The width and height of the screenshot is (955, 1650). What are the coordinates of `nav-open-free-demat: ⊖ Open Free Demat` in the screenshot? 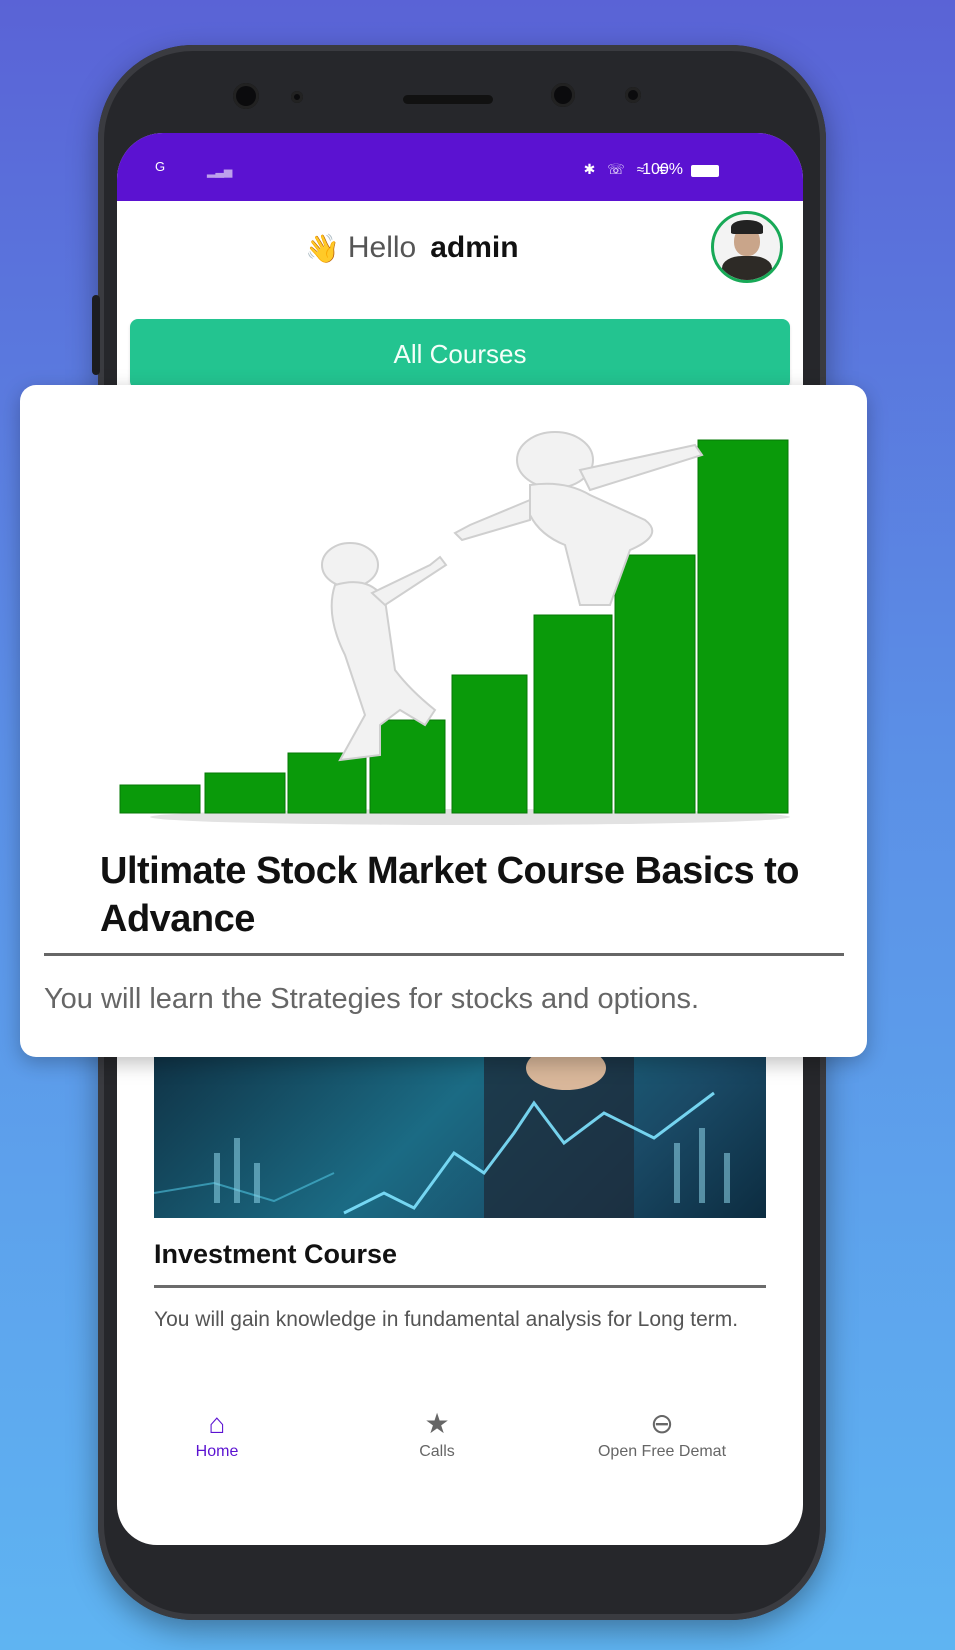 It's located at (662, 1433).